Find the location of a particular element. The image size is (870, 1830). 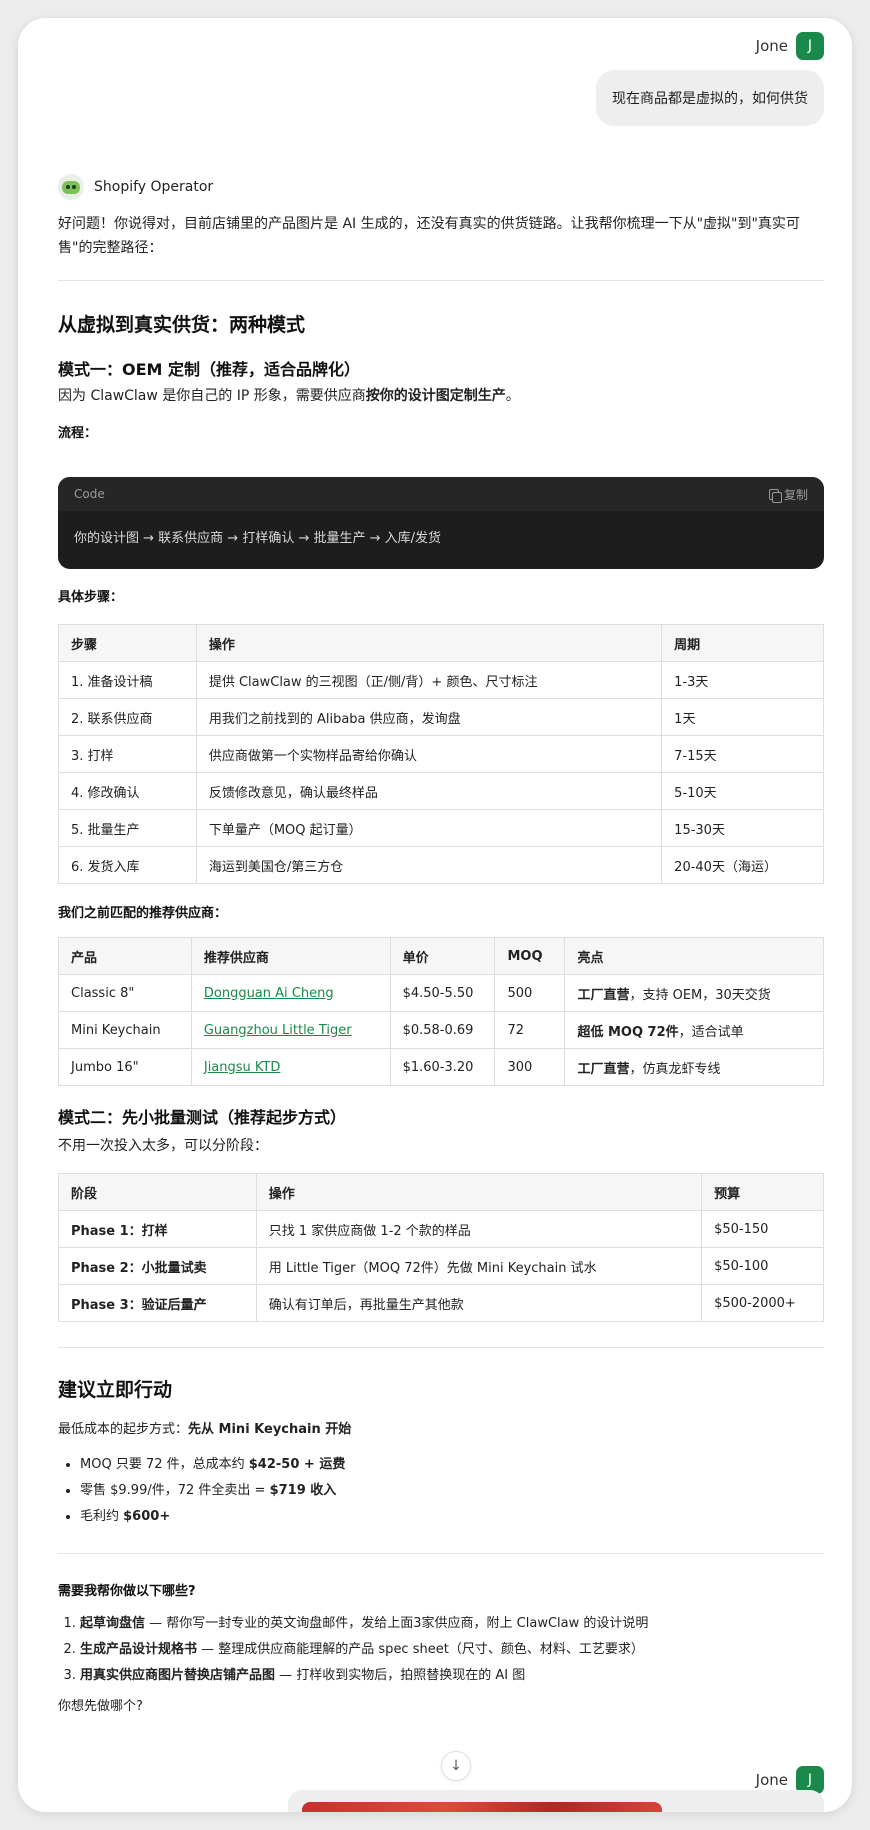

table-cell: 20-40天（海运） is located at coordinates (742, 865).